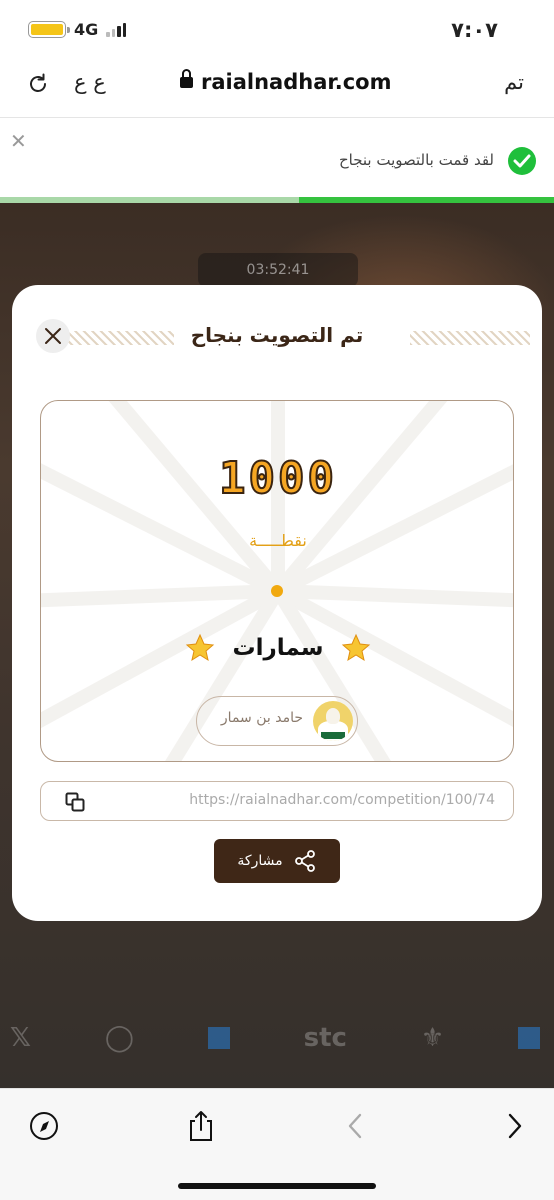 This screenshot has height=1200, width=554. Describe the element at coordinates (432, 1038) in the screenshot. I see `emblem-icon: ⚜` at that location.